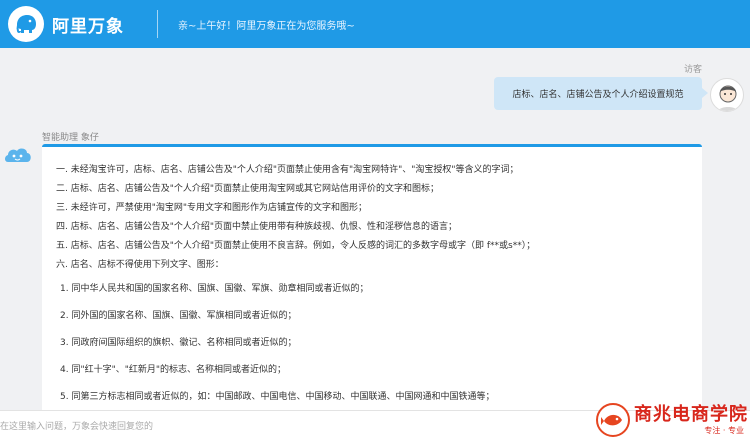 Image resolution: width=750 pixels, height=444 pixels. What do you see at coordinates (70, 138) in the screenshot?
I see `bot-label: 智能助理 象仔` at bounding box center [70, 138].